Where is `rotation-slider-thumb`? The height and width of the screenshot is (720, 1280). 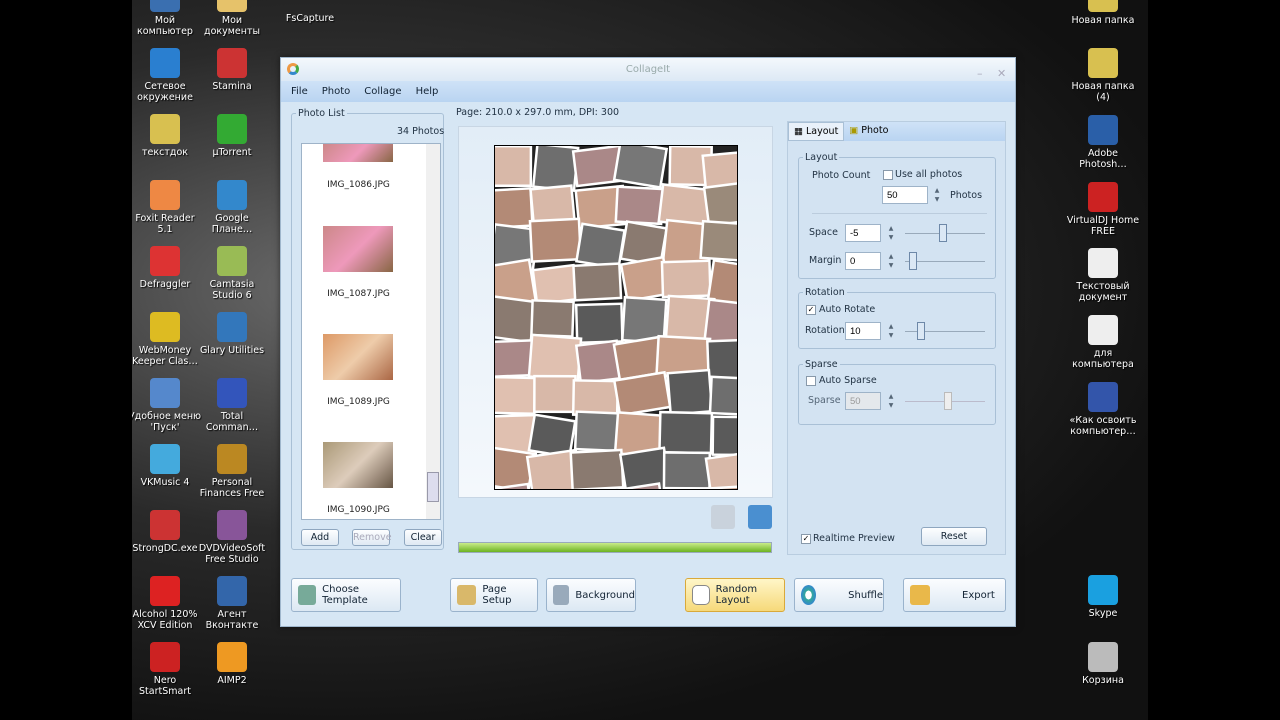 rotation-slider-thumb is located at coordinates (921, 331).